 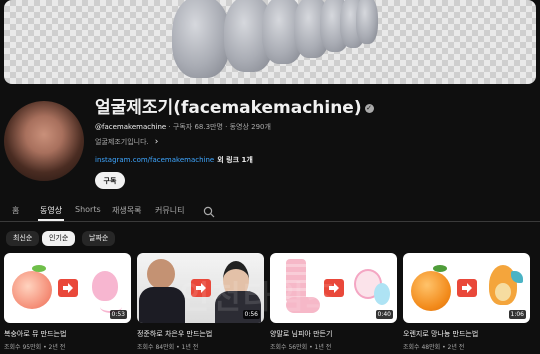 What do you see at coordinates (44, 141) in the screenshot?
I see `channel-avatar` at bounding box center [44, 141].